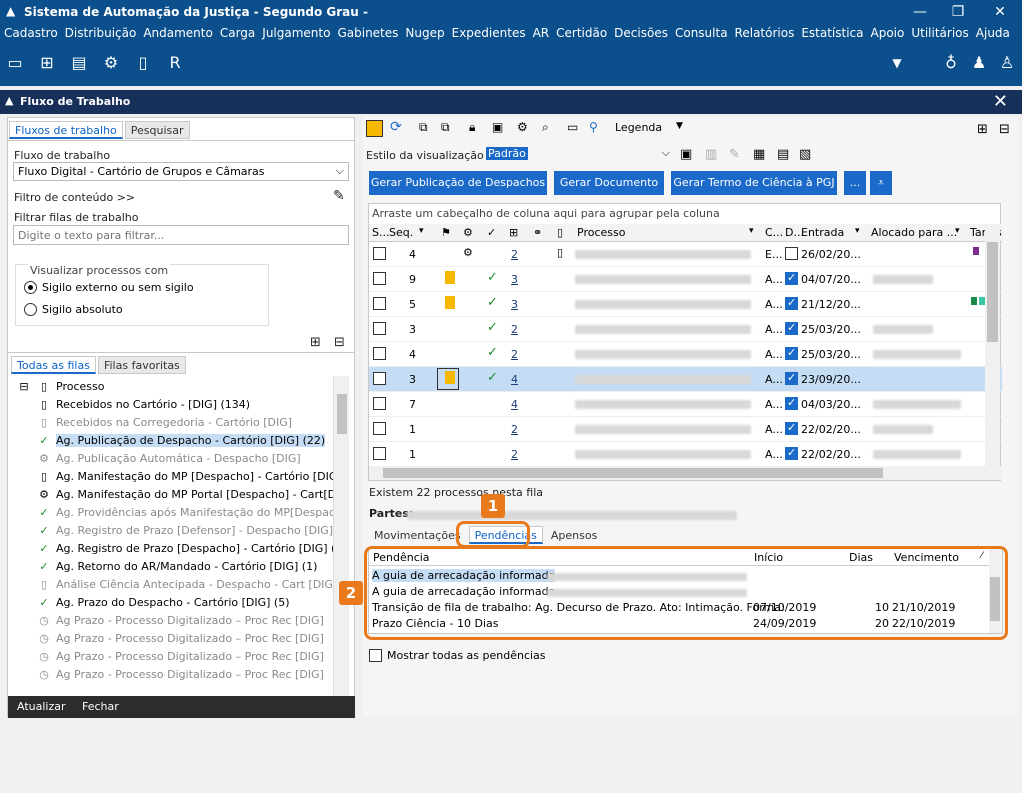 The image size is (1022, 793). Describe the element at coordinates (177, 34) in the screenshot. I see `menu-2: Andamento` at that location.